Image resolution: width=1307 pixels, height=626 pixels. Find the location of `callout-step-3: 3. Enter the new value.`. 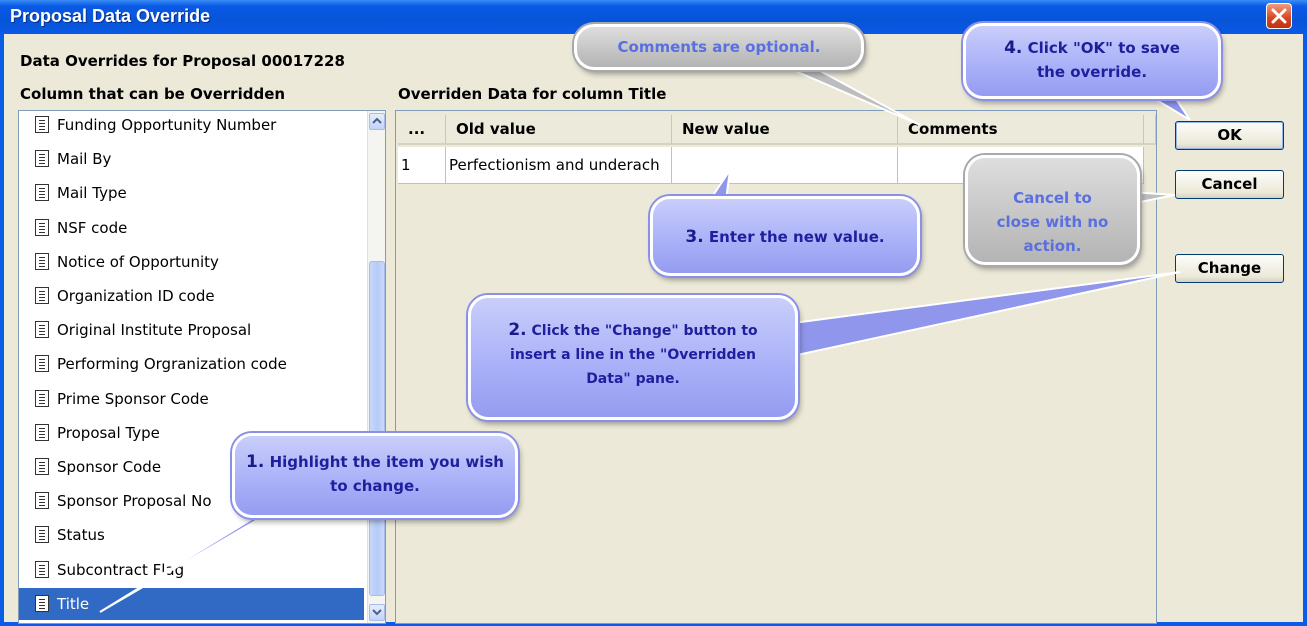

callout-step-3: 3. Enter the new value. is located at coordinates (785, 236).